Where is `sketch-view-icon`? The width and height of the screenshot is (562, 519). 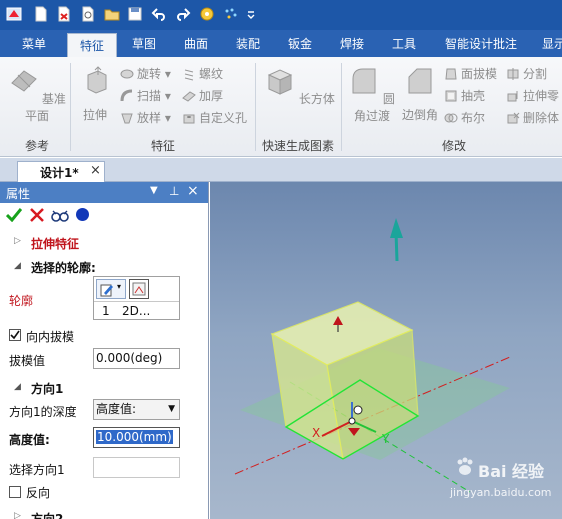 sketch-view-icon is located at coordinates (139, 289).